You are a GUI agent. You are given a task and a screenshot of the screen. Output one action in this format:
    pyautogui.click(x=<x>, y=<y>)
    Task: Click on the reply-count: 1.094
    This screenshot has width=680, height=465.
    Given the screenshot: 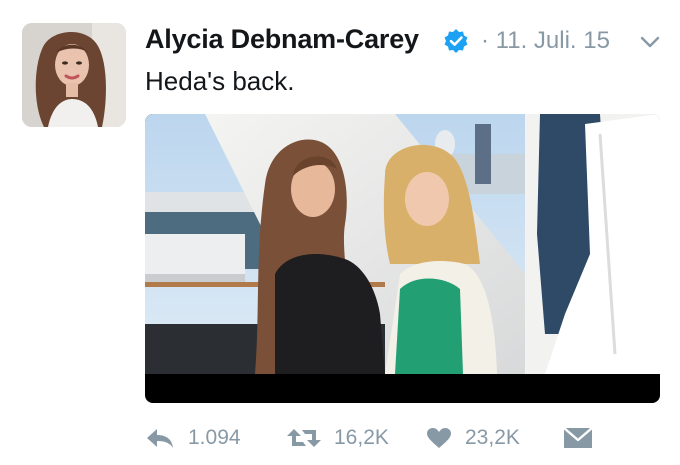 What is the action you would take?
    pyautogui.click(x=214, y=437)
    